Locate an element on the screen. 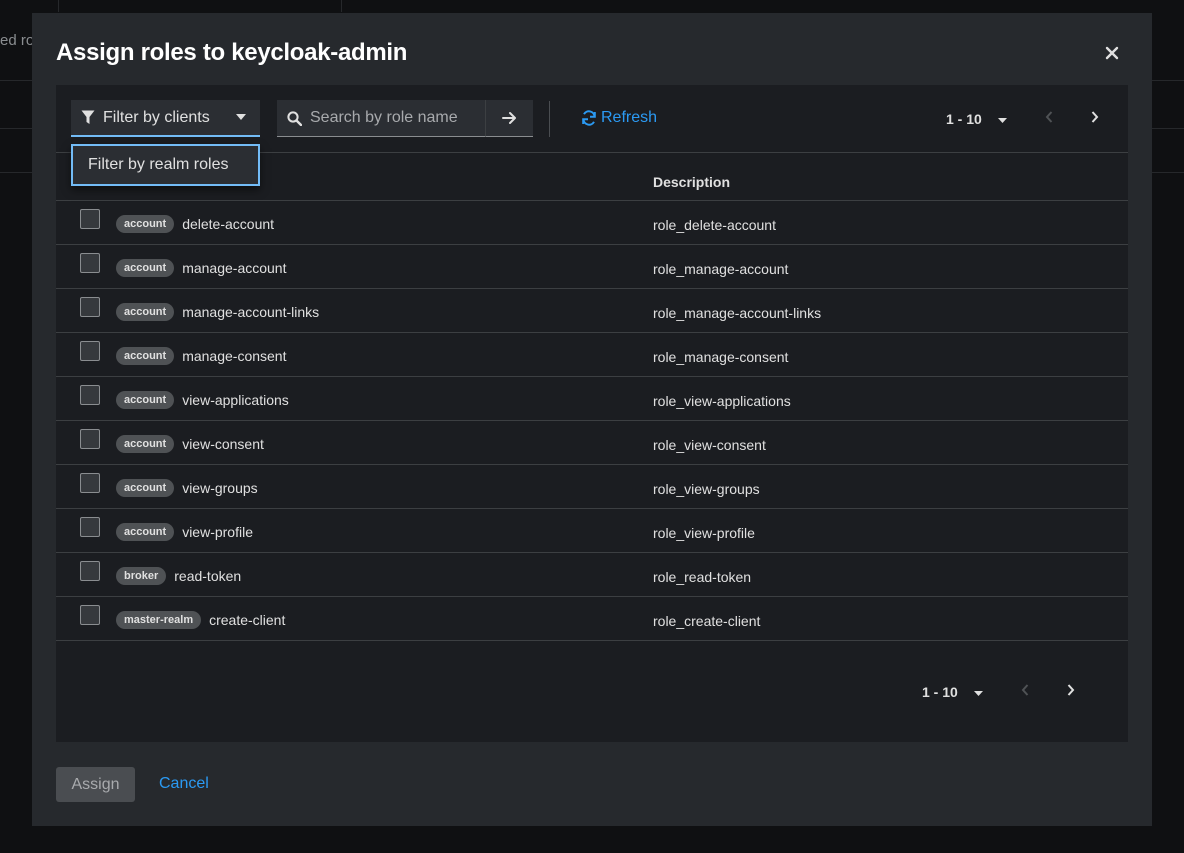 The width and height of the screenshot is (1184, 853). role-description: role_view-groups is located at coordinates (706, 489).